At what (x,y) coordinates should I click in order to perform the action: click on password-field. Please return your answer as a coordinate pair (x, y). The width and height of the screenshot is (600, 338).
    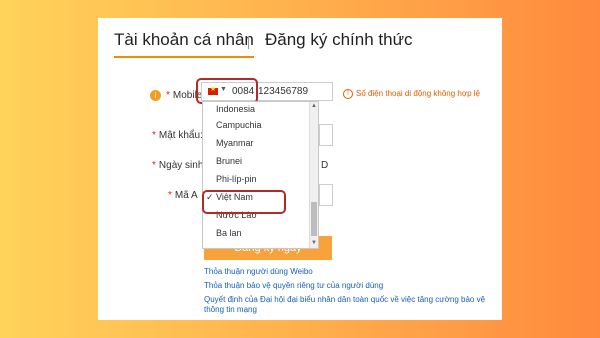
    Looking at the image, I should click on (326, 135).